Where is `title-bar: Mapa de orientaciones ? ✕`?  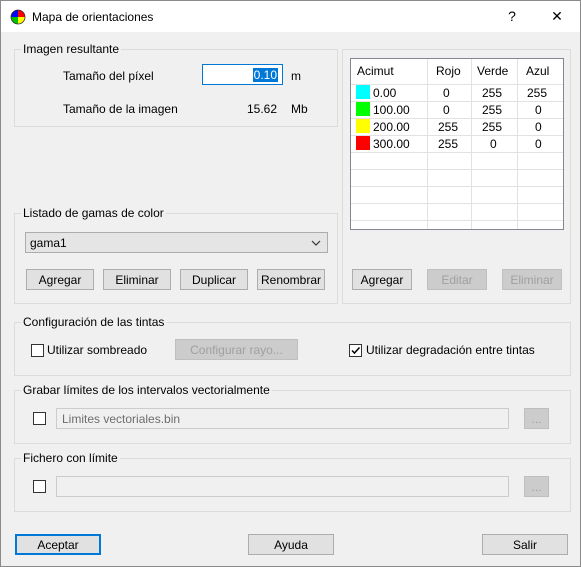
title-bar: Mapa de orientaciones ? ✕ is located at coordinates (290, 16).